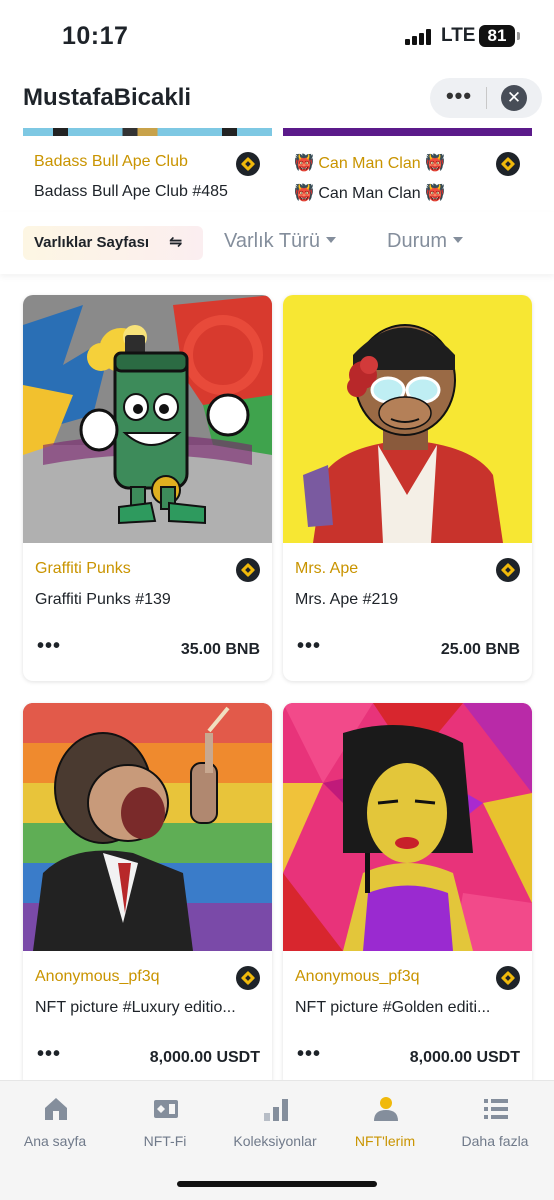  What do you see at coordinates (389, 163) in the screenshot?
I see `collection-name: 👹 Can Man Clan 👹` at bounding box center [389, 163].